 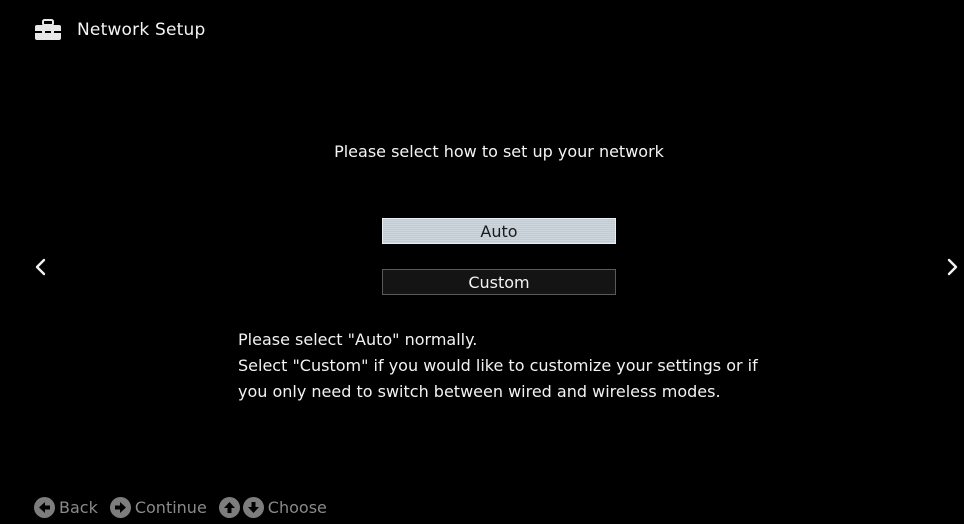 I want to click on setup-prompt: Please select how to set up your network, so click(x=499, y=151).